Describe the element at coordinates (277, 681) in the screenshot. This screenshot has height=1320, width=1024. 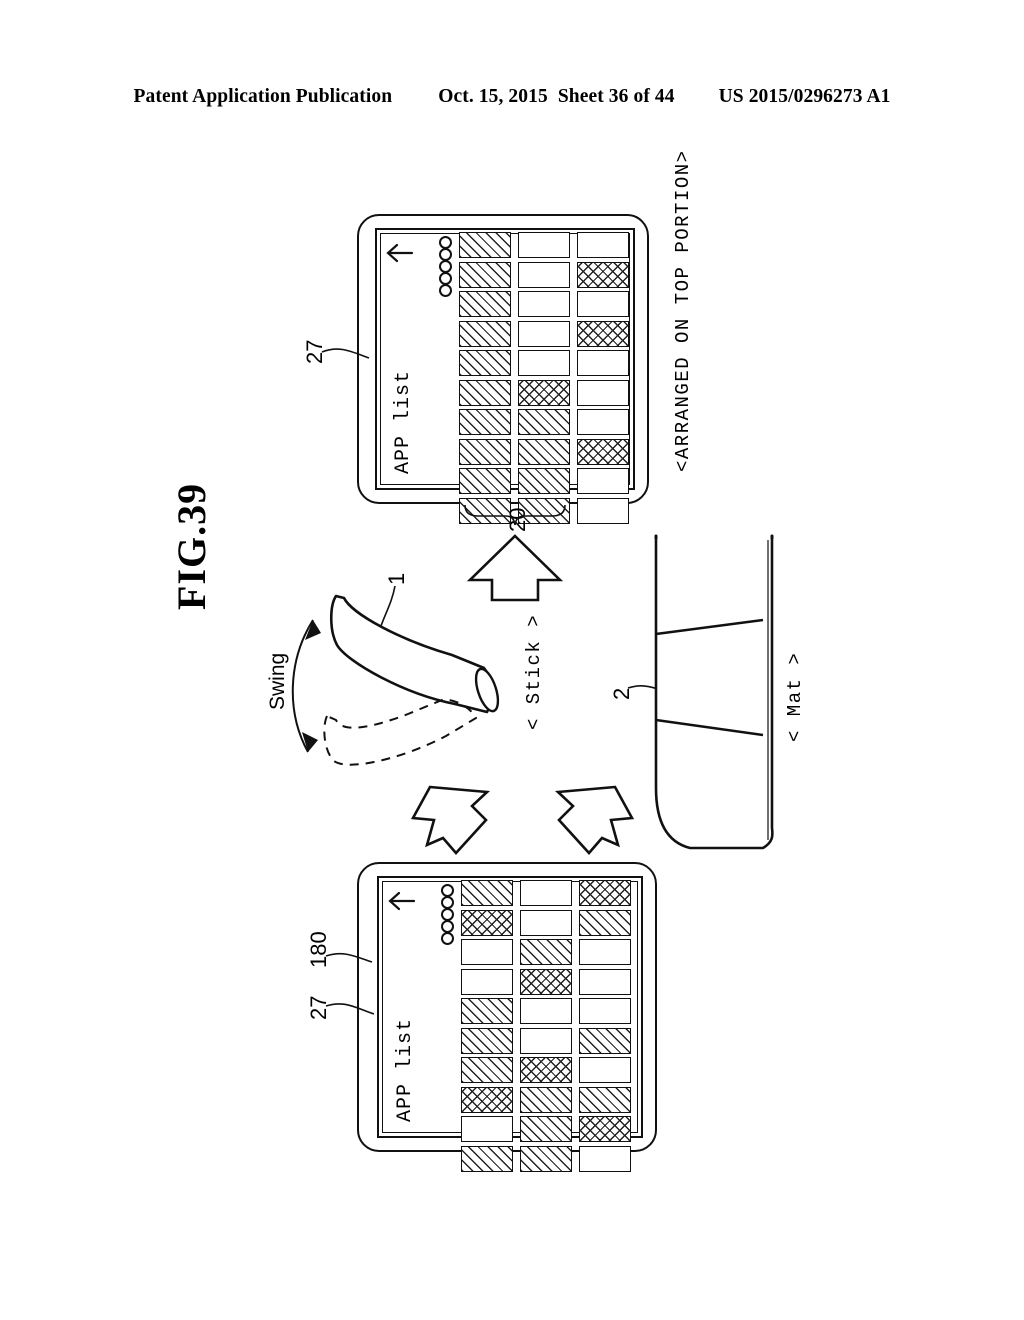
I see `swing-label: Swing` at that location.